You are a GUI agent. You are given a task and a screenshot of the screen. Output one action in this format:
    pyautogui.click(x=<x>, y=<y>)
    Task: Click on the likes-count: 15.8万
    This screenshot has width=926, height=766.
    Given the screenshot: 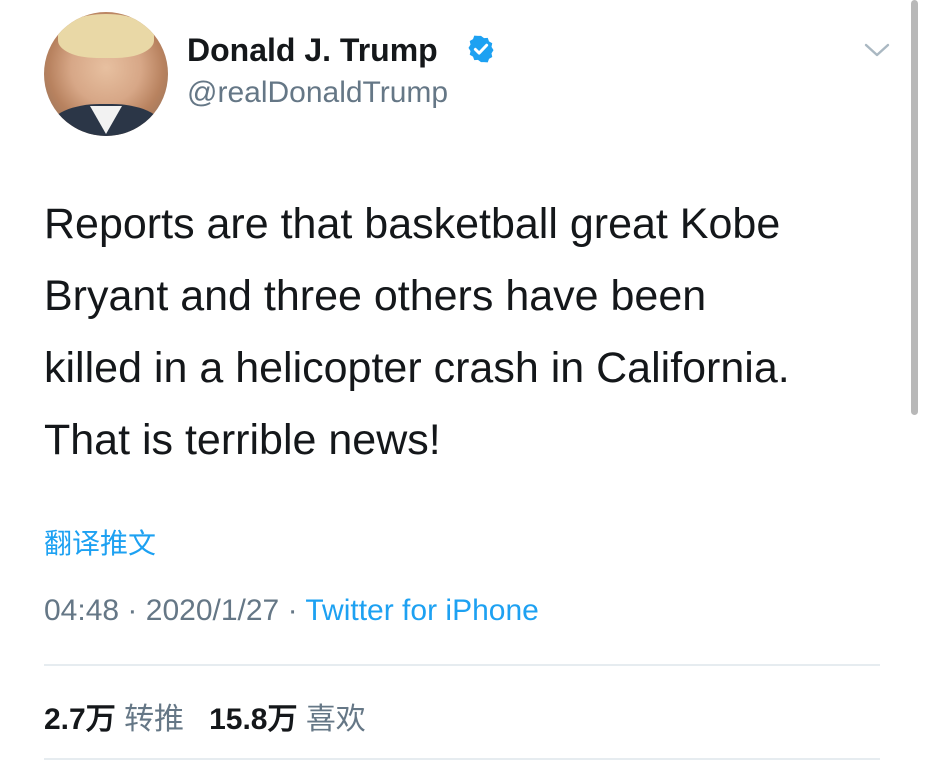 What is the action you would take?
    pyautogui.click(x=253, y=719)
    